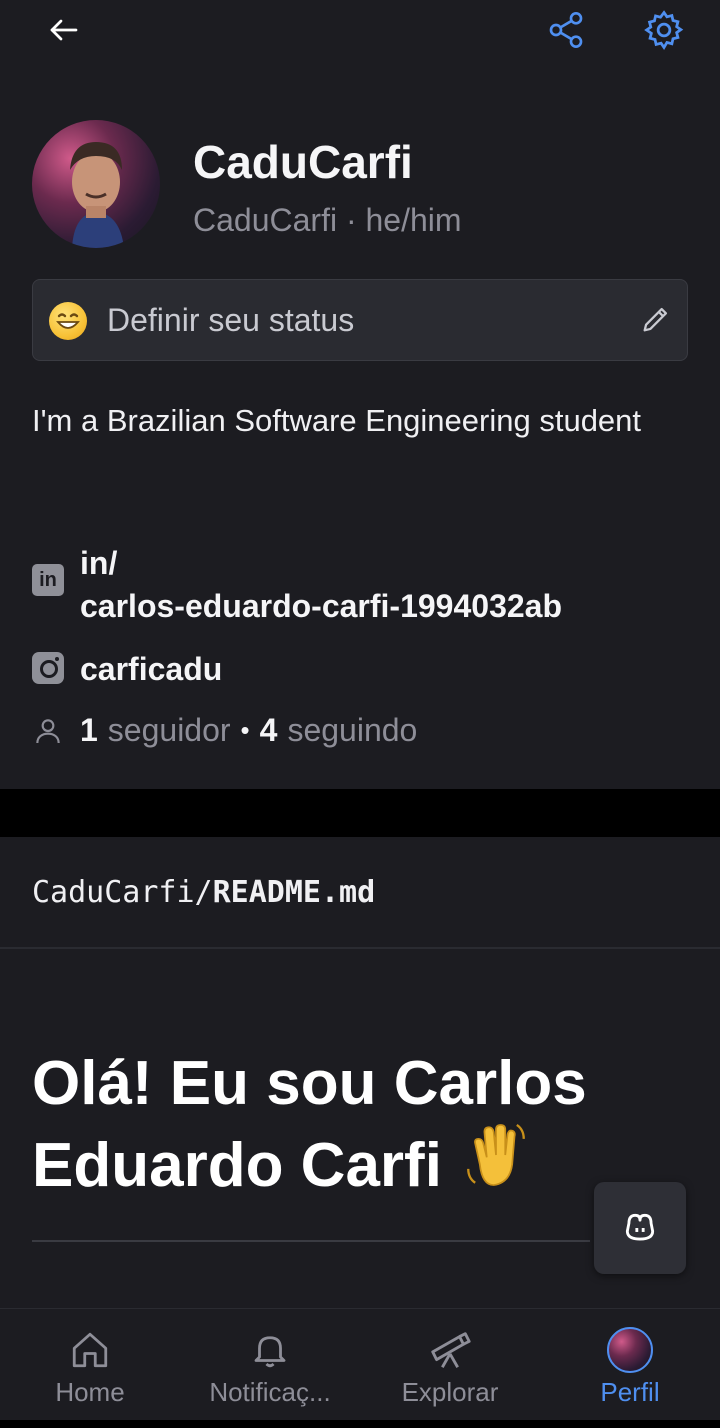  I want to click on arrow-left-icon, so click(64, 30).